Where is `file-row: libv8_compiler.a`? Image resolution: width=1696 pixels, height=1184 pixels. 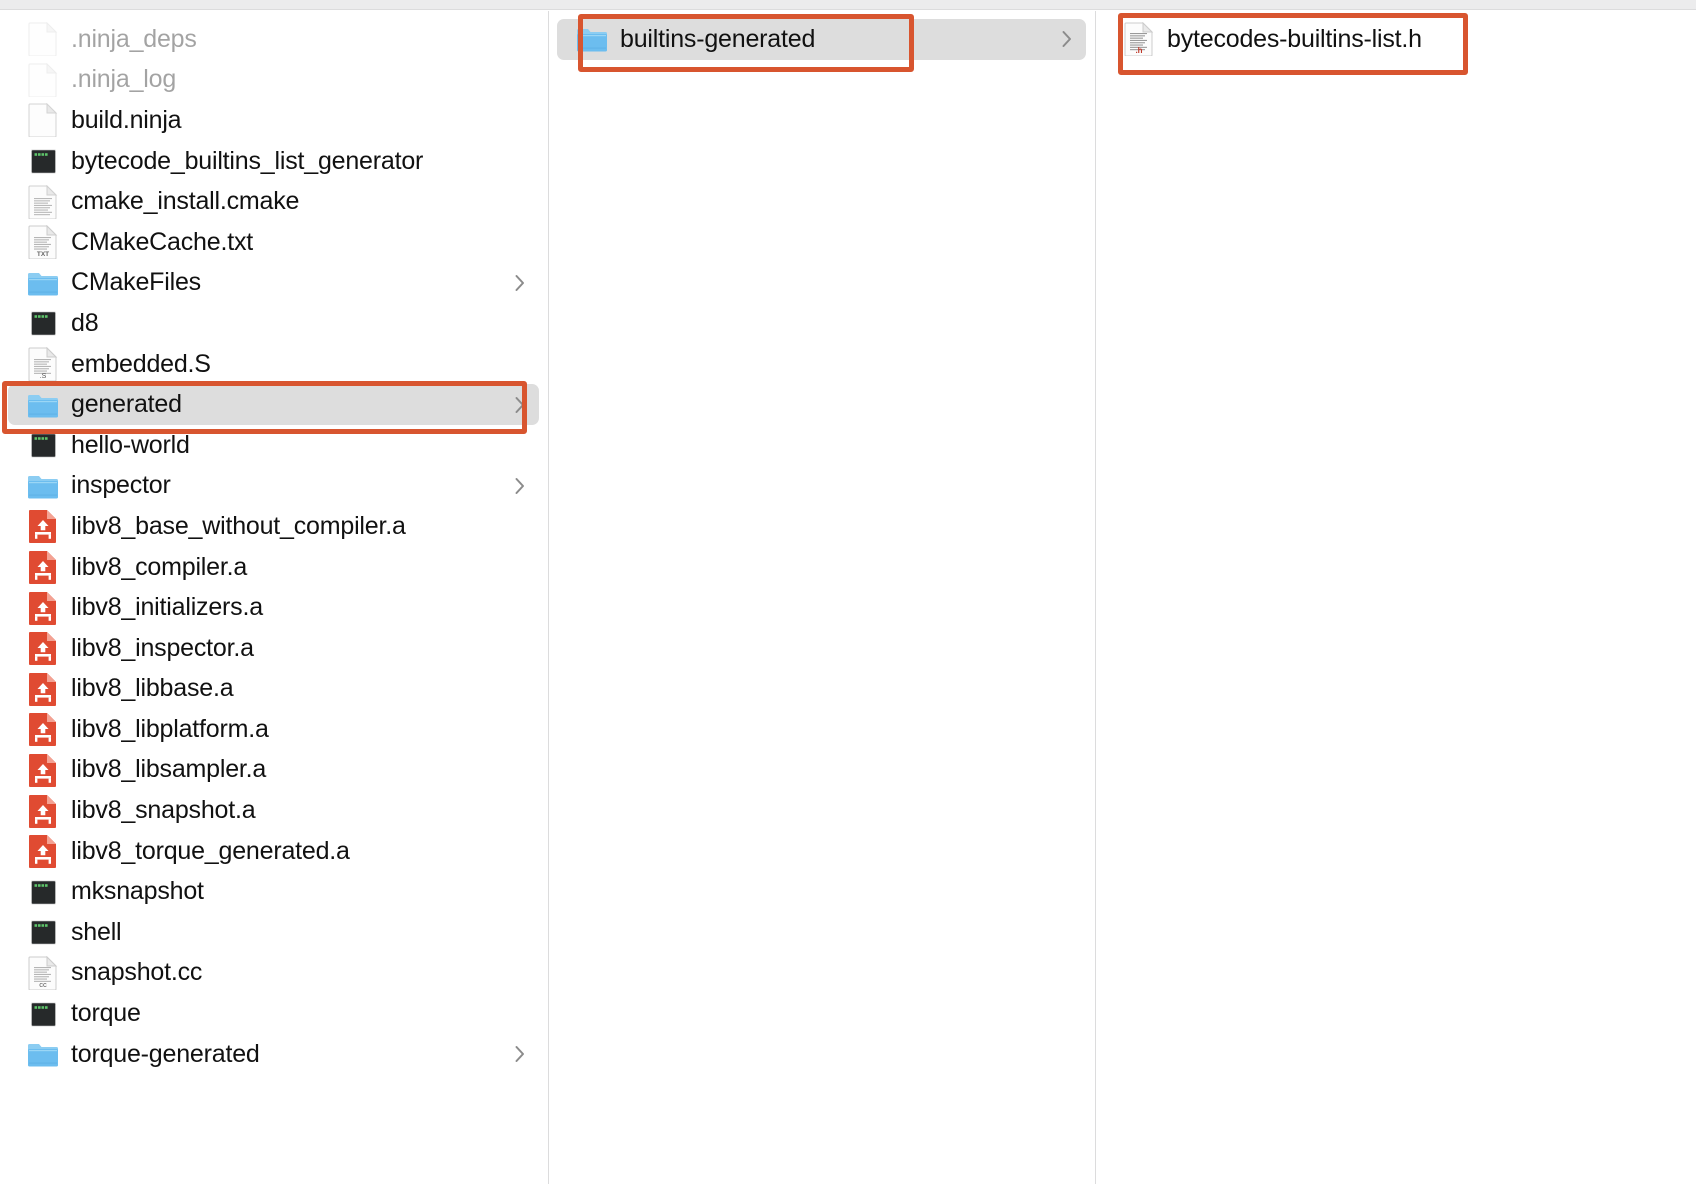
file-row: libv8_compiler.a is located at coordinates (273, 567).